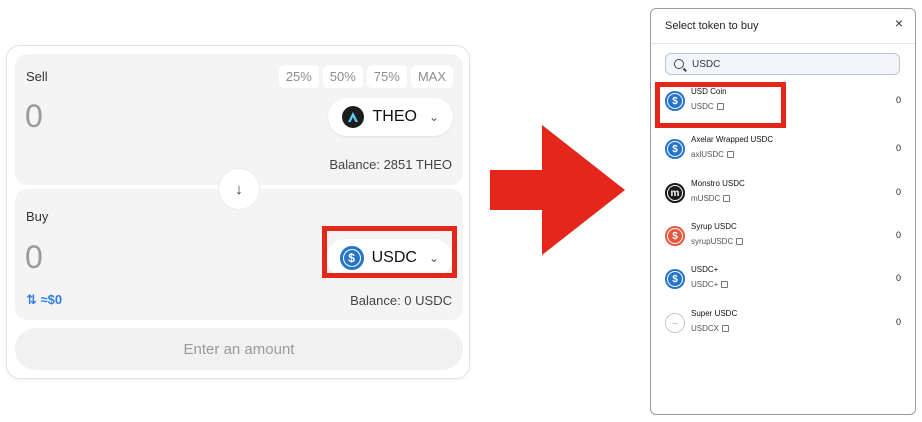  What do you see at coordinates (705, 269) in the screenshot?
I see `token-name: USDC+` at bounding box center [705, 269].